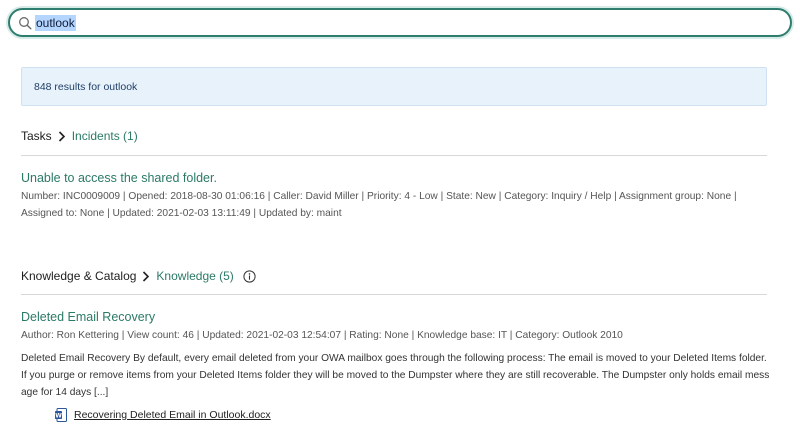 This screenshot has height=438, width=800. What do you see at coordinates (249, 276) in the screenshot?
I see `info-icon` at bounding box center [249, 276].